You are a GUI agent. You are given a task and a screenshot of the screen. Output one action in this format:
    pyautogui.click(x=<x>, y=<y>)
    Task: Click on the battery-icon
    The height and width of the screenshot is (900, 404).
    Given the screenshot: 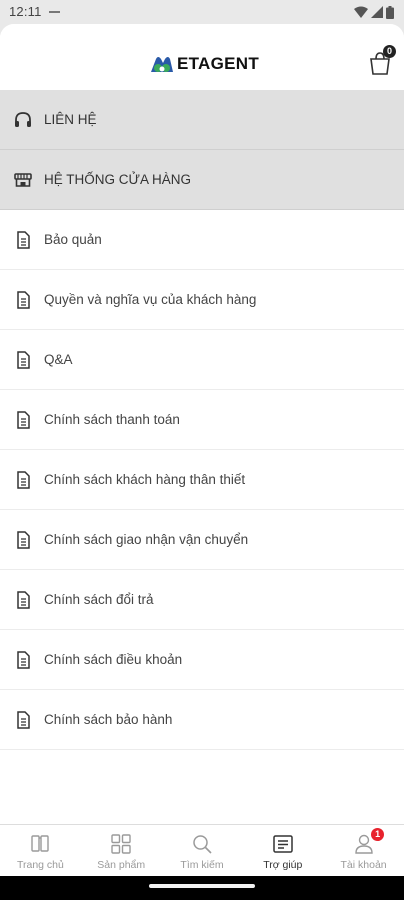 What is the action you would take?
    pyautogui.click(x=390, y=12)
    